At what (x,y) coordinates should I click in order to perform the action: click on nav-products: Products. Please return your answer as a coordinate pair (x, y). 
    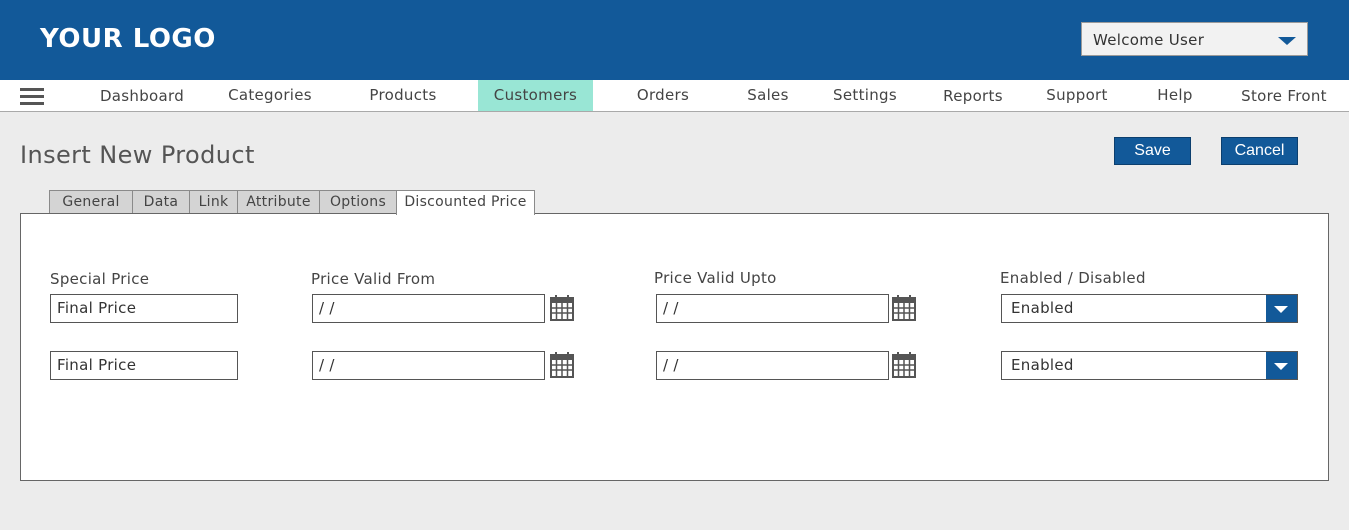
    Looking at the image, I should click on (403, 95).